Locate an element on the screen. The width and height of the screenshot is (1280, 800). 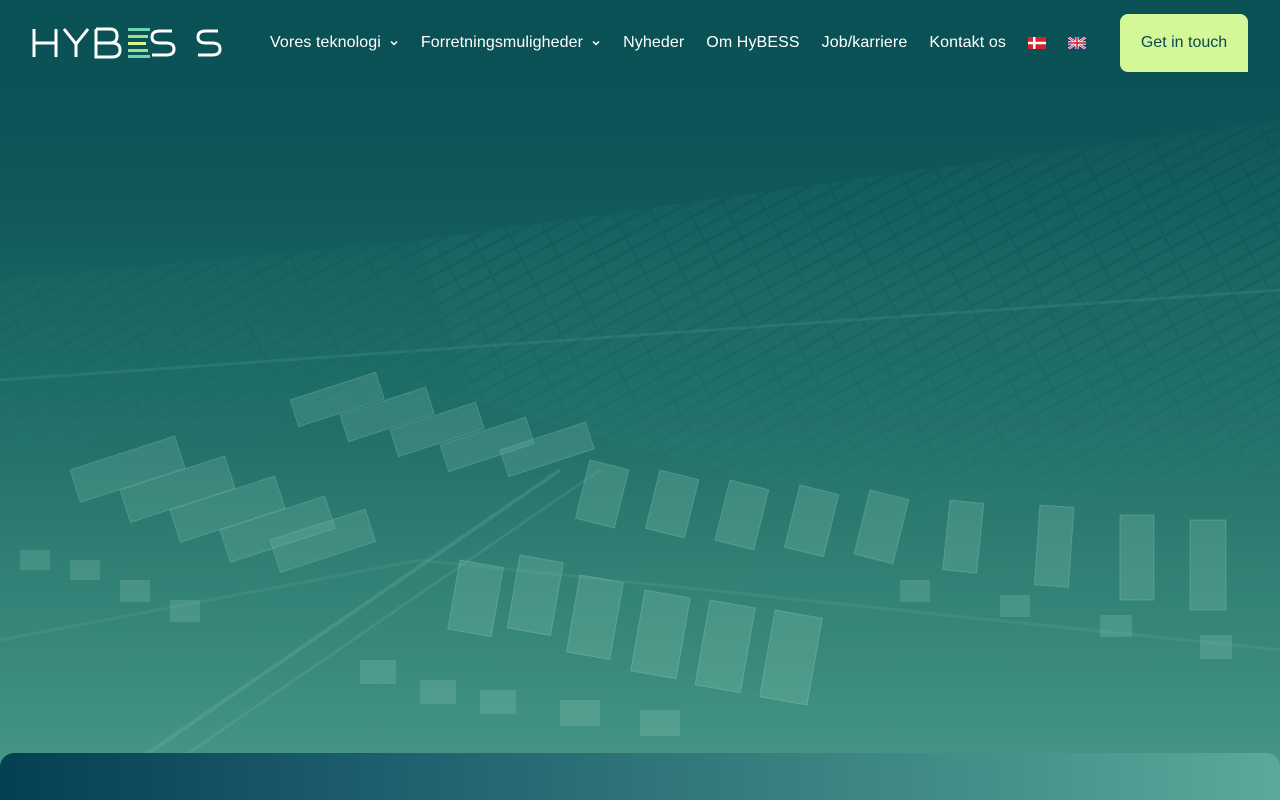
nav-item-label: Job/karriere is located at coordinates (864, 42).